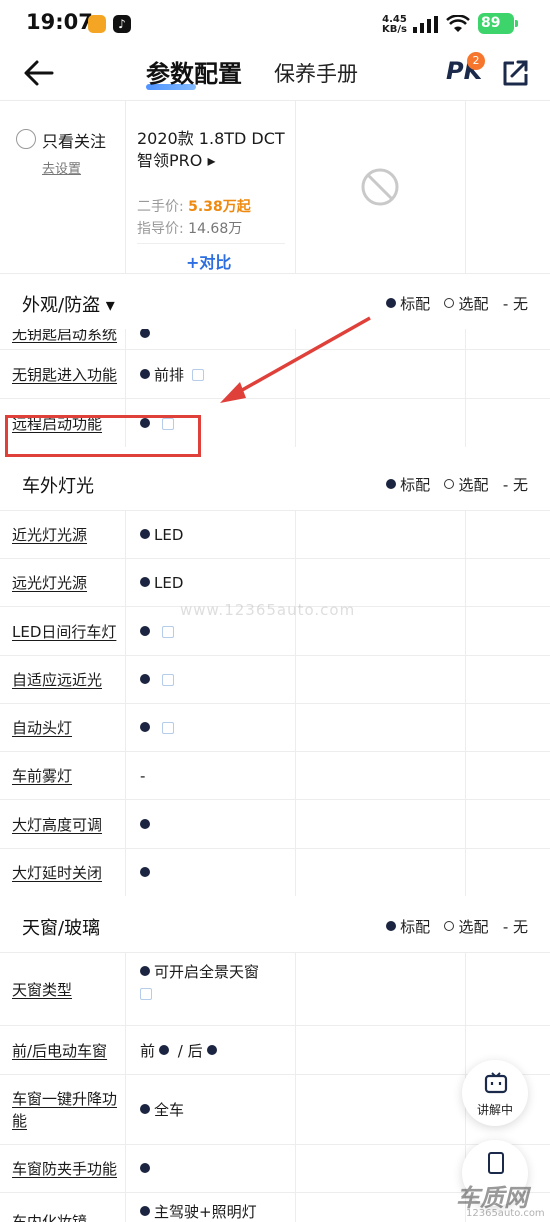 Image resolution: width=550 pixels, height=1222 pixels. Describe the element at coordinates (122, 24) in the screenshot. I see `tiktok-icon: ♪` at that location.